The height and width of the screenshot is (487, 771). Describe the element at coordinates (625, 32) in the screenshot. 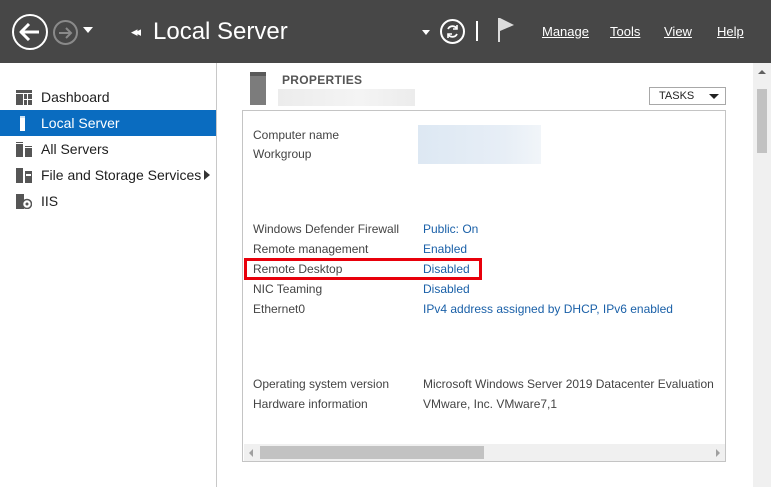

I see `menu-tools: Tools` at that location.